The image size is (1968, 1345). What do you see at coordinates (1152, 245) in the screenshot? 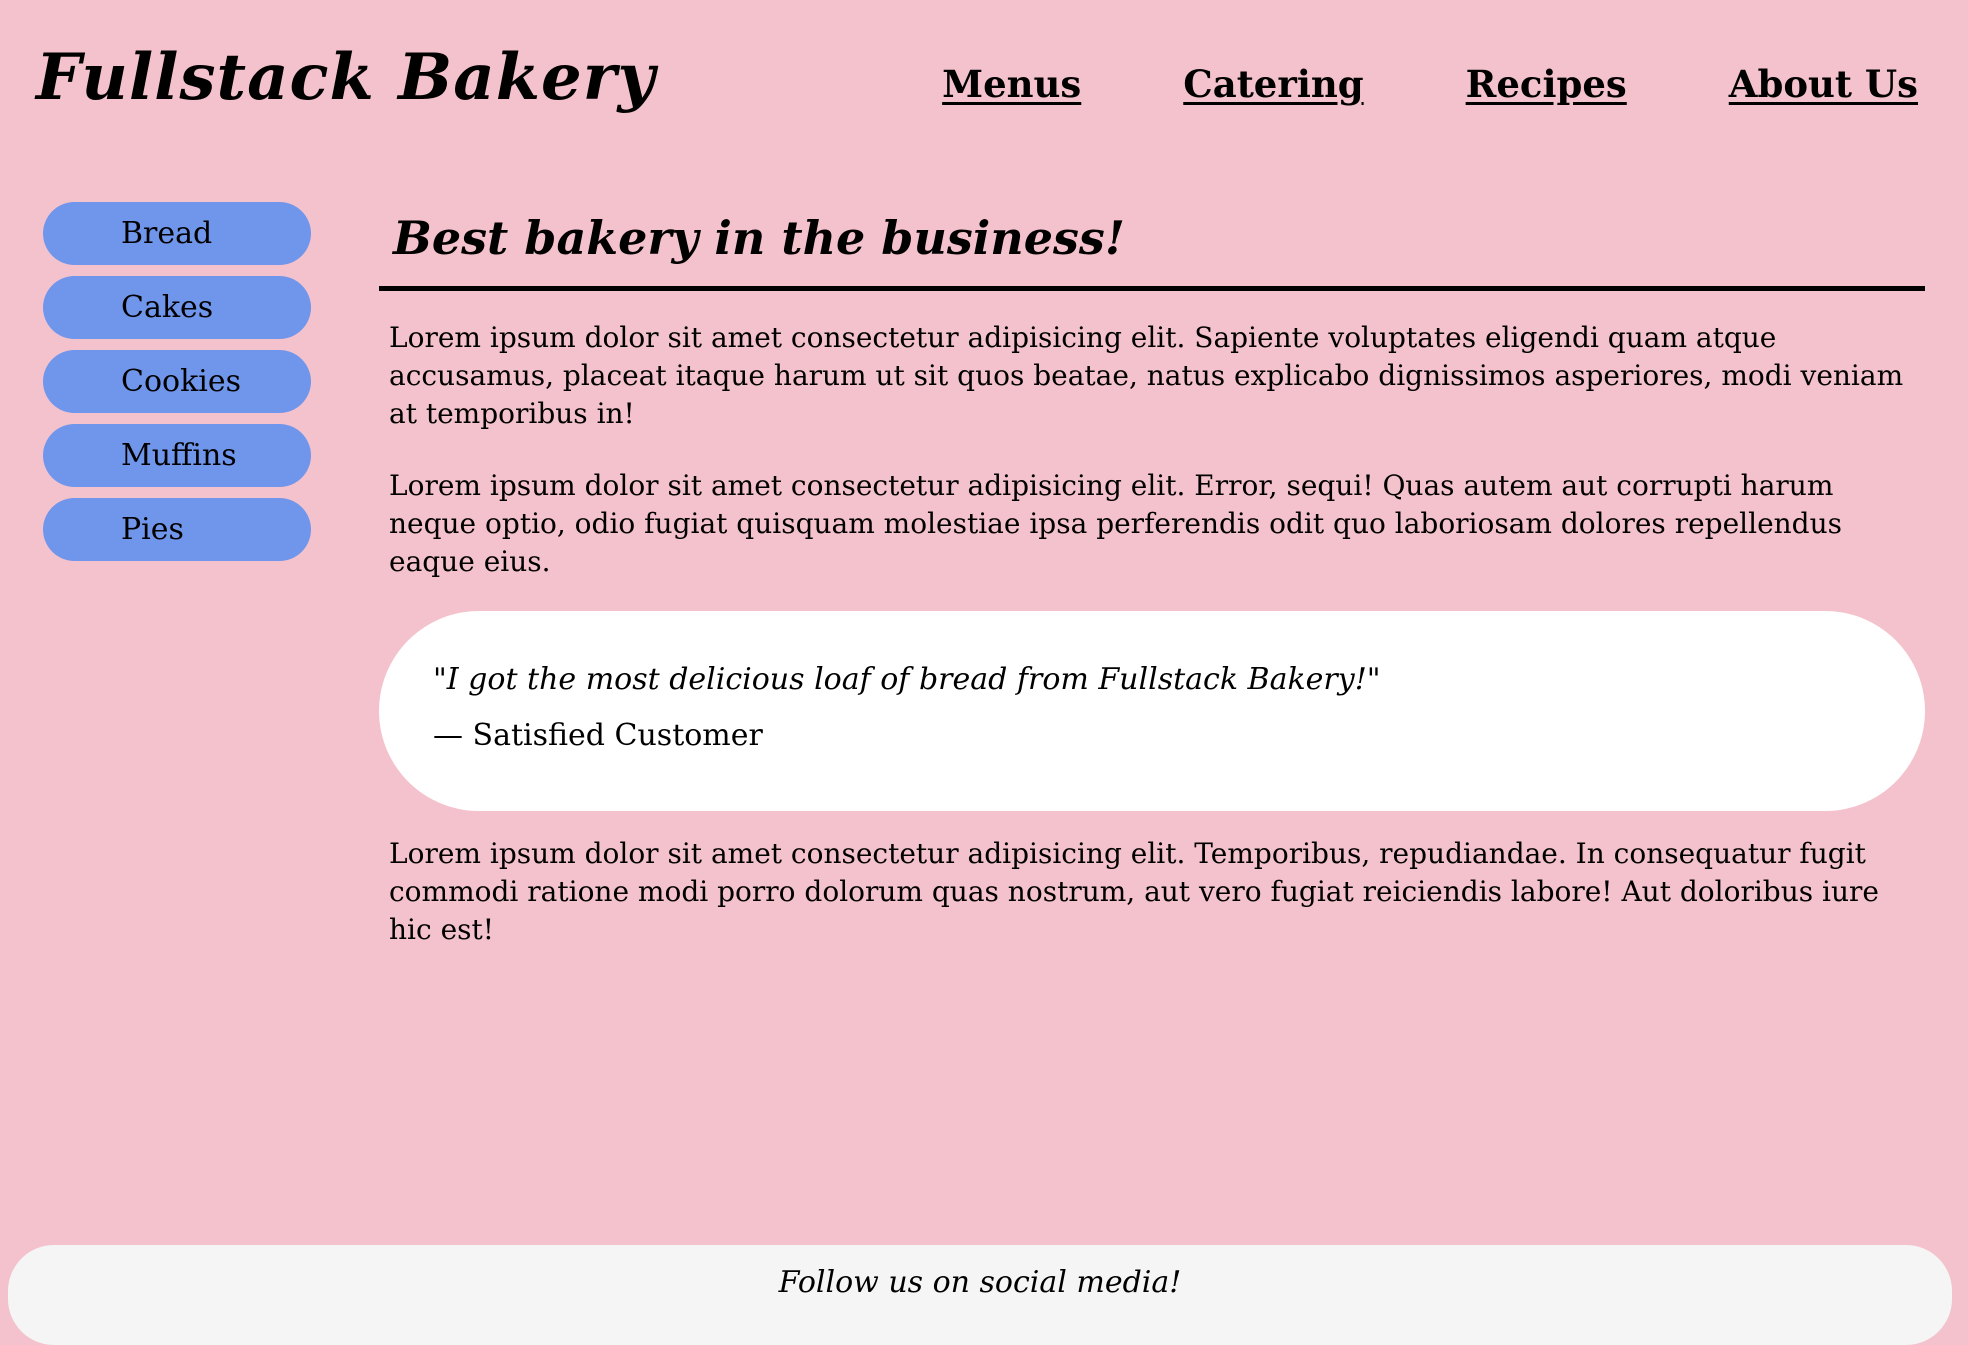
I see `page-heading: Best bakery in the business!` at bounding box center [1152, 245].